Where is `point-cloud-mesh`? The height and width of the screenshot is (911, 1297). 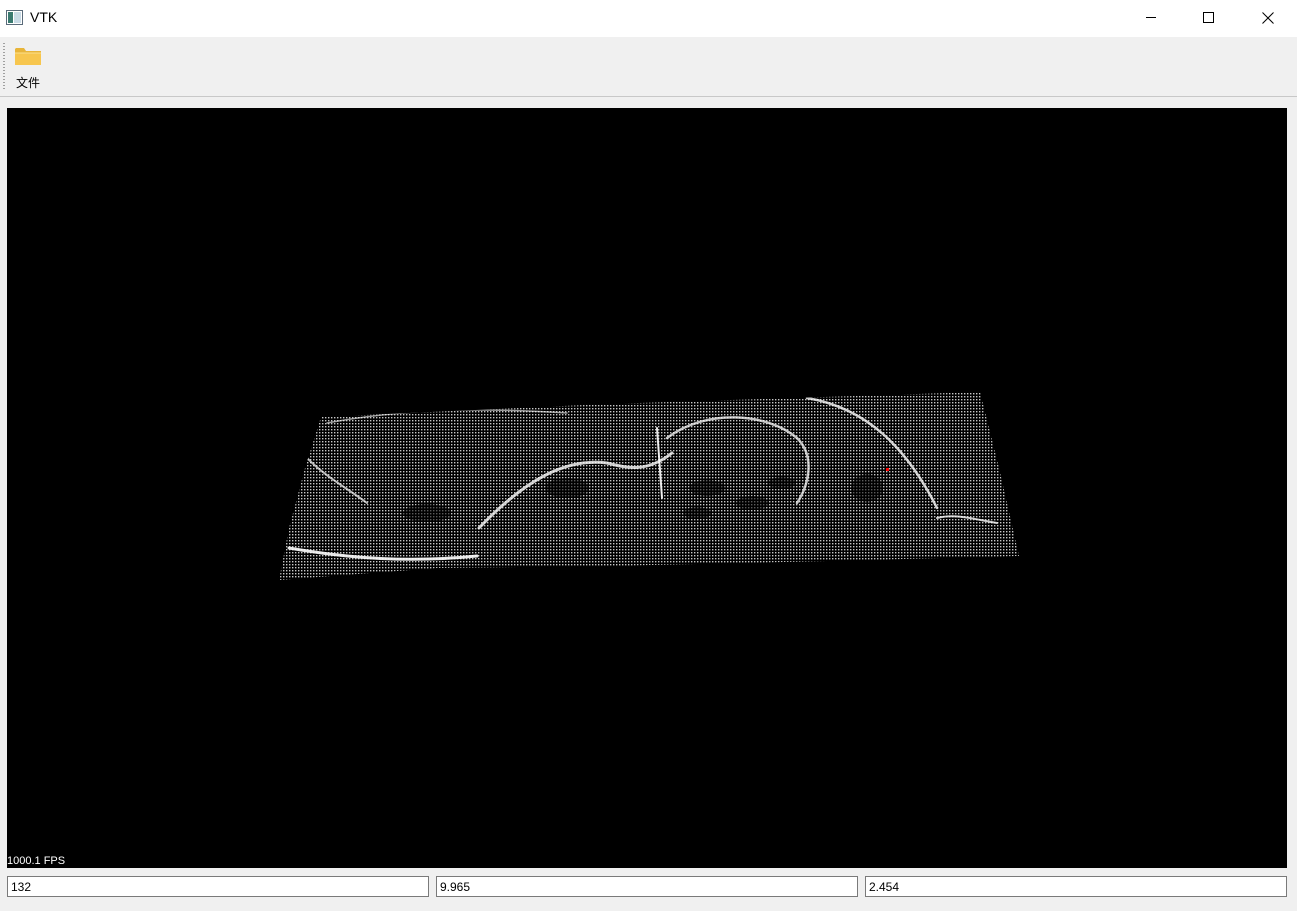
point-cloud-mesh is located at coordinates (649, 486).